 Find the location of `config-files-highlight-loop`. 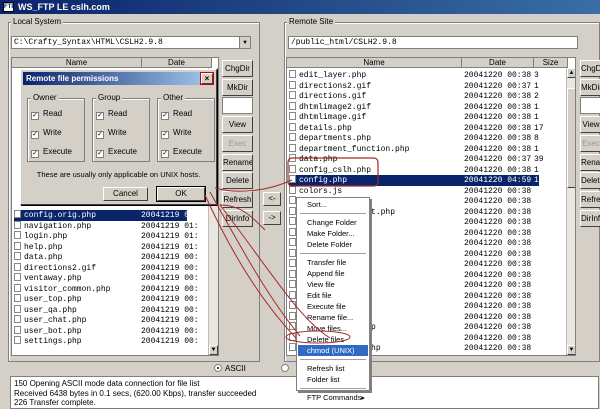

config-files-highlight-loop is located at coordinates (333, 172).